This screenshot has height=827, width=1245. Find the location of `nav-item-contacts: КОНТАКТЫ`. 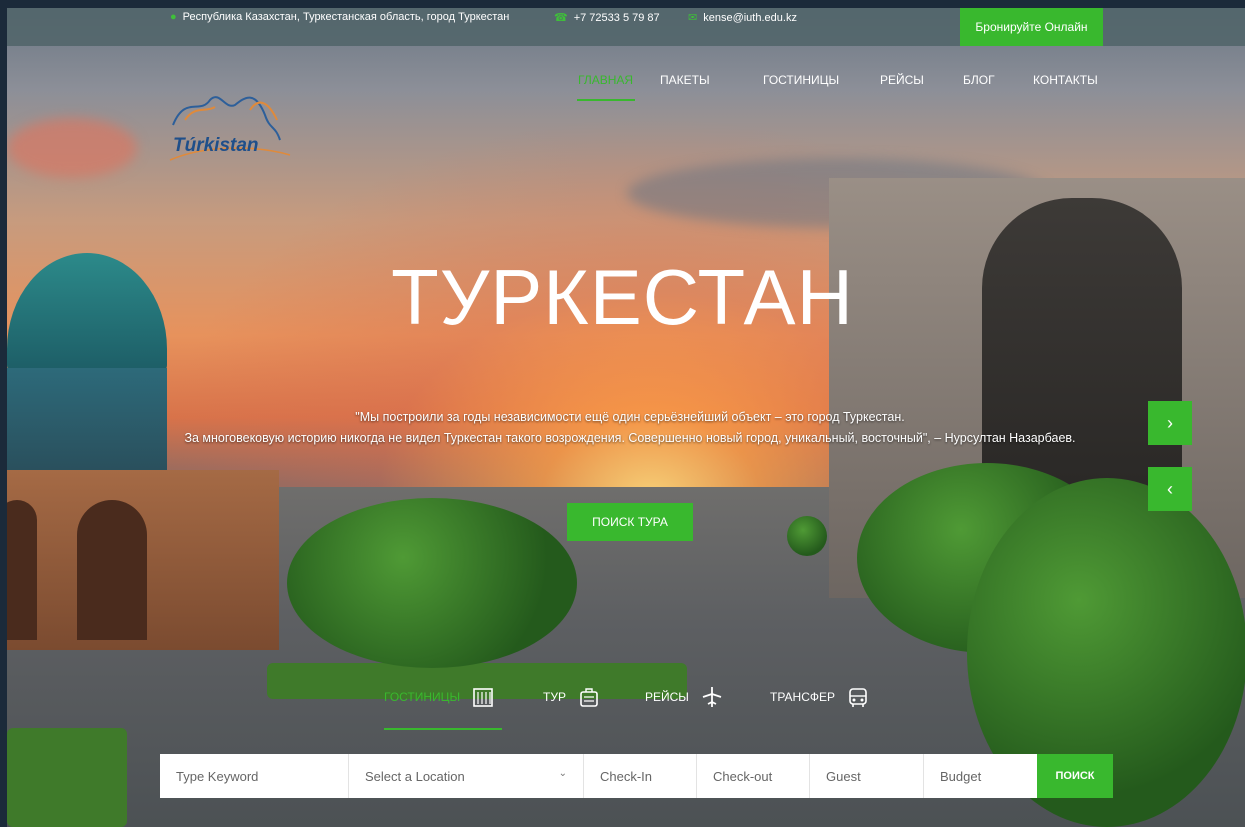

nav-item-contacts: КОНТАКТЫ is located at coordinates (1065, 80).